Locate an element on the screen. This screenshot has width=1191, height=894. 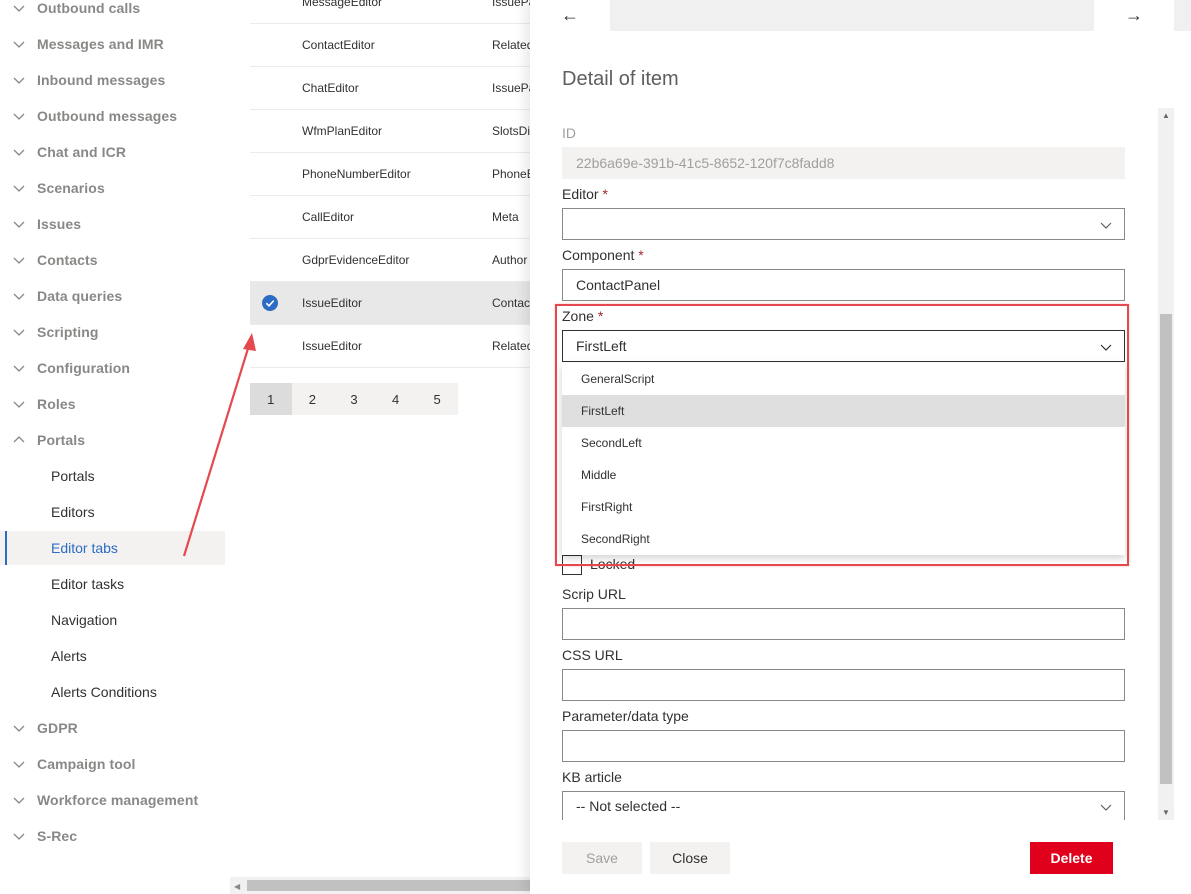
sidebar-item-alerts-conditions: Alerts Conditions is located at coordinates (112, 692).